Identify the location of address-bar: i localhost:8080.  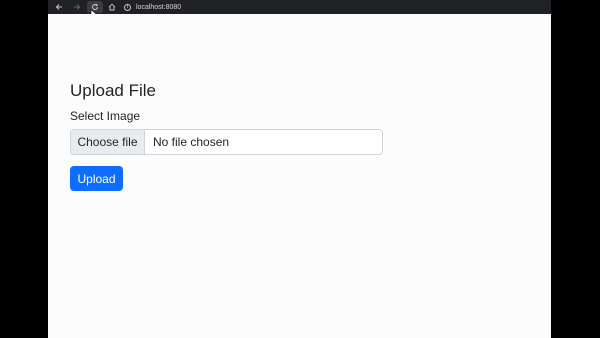
(152, 7).